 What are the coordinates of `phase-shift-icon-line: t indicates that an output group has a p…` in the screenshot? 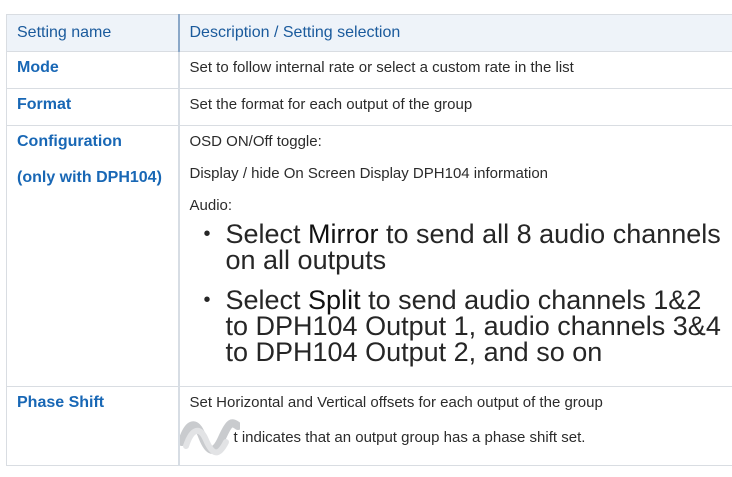 It's located at (450, 437).